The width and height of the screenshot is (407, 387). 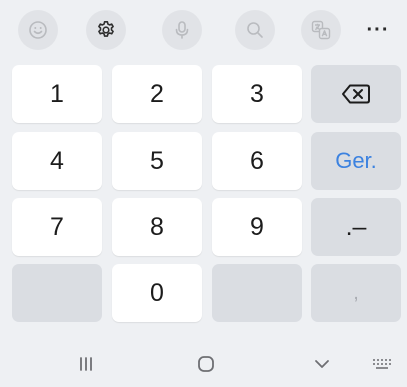 What do you see at coordinates (182, 30) in the screenshot?
I see `microphone-icon` at bounding box center [182, 30].